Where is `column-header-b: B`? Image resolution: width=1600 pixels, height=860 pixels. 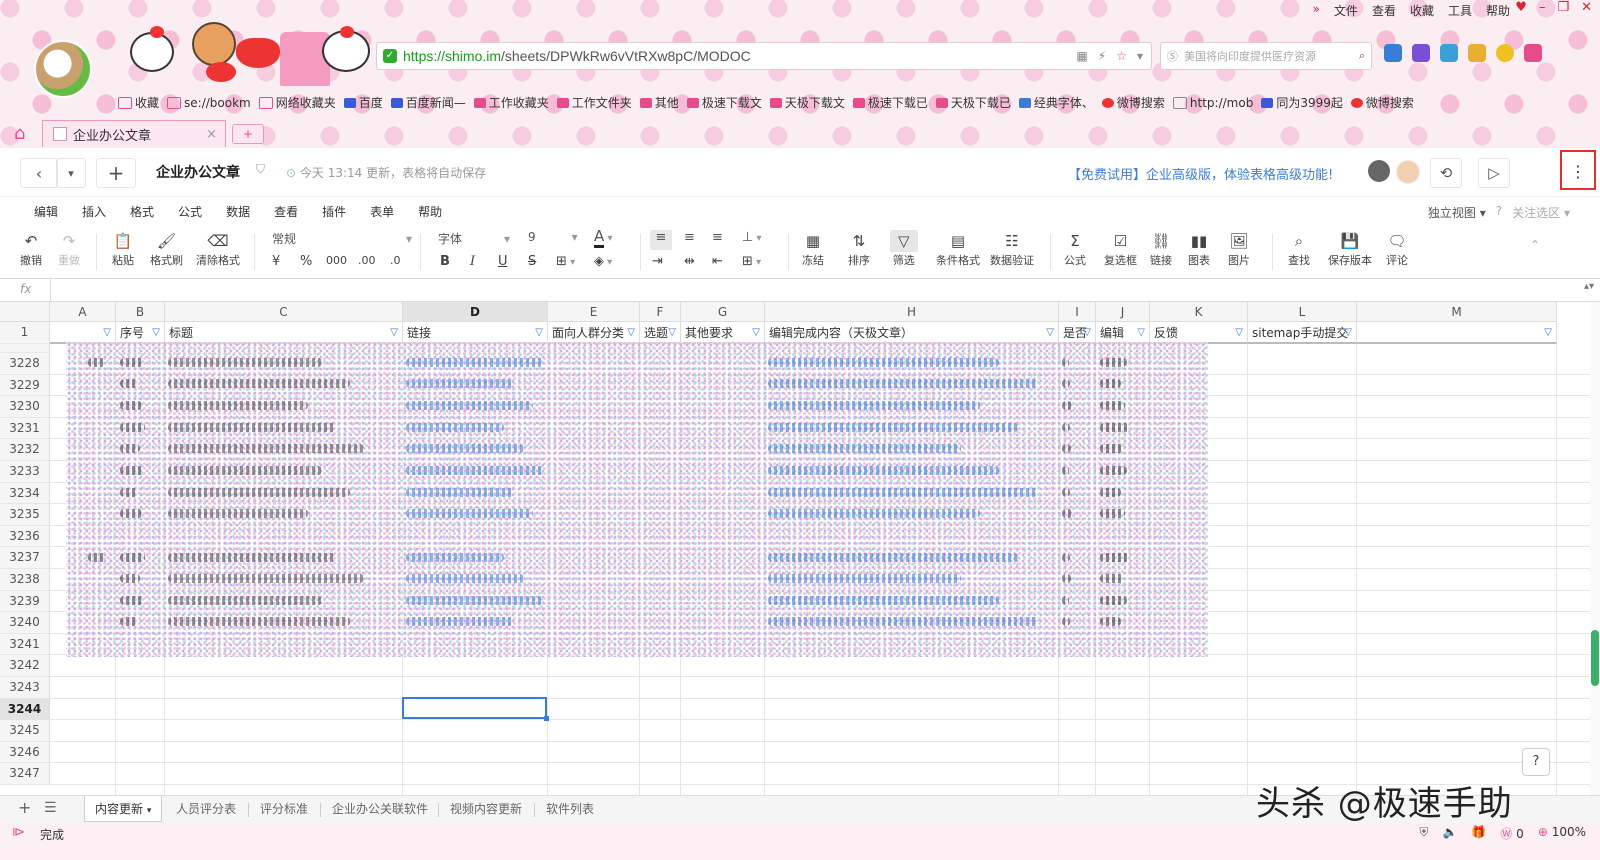
column-header-b: B is located at coordinates (140, 312).